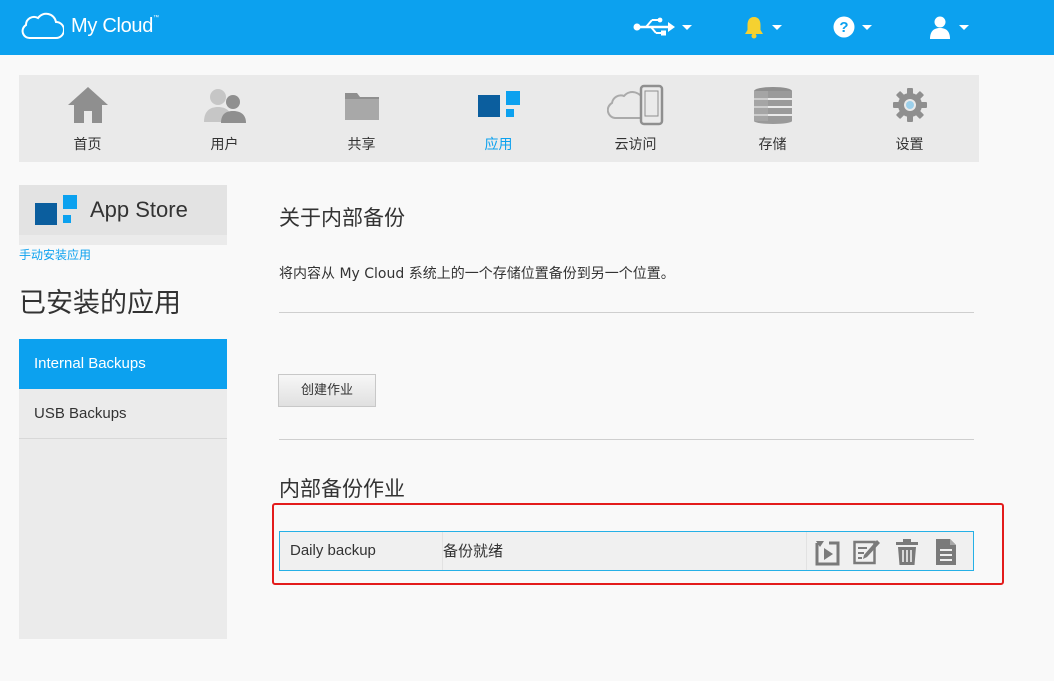  Describe the element at coordinates (139, 209) in the screenshot. I see `app-store-label: App Store` at that location.